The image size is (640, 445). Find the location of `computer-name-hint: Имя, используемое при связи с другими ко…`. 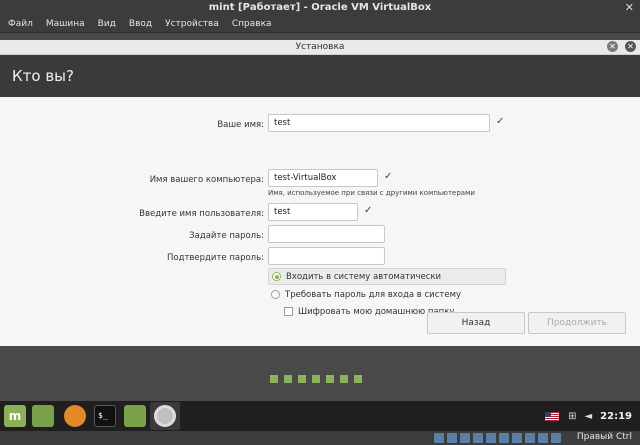

computer-name-hint: Имя, используемое при связи с другими ко… is located at coordinates (371, 193).